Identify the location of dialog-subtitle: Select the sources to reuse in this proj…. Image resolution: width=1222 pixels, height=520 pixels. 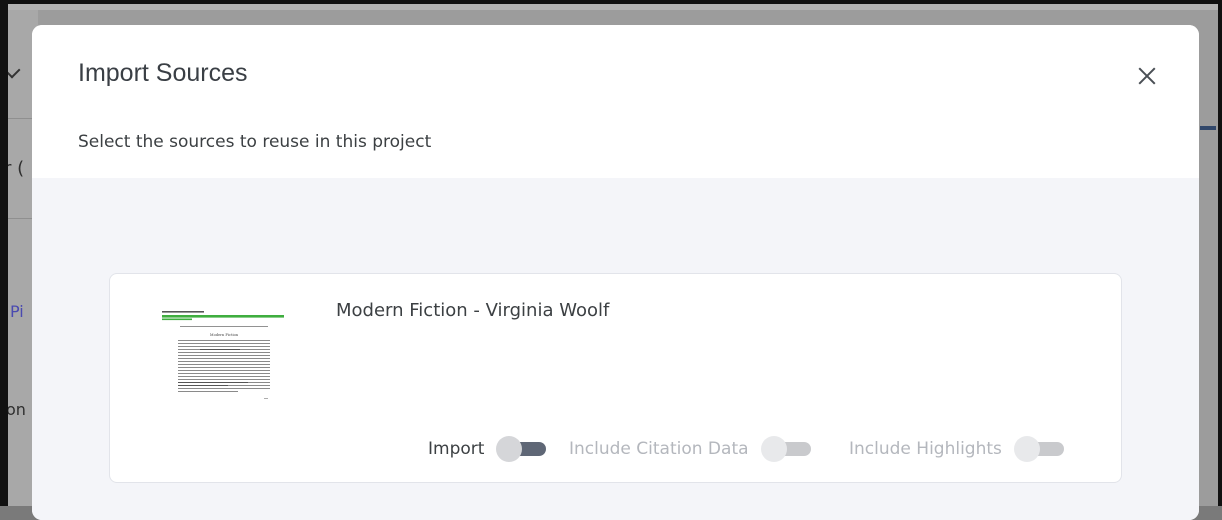
(255, 142).